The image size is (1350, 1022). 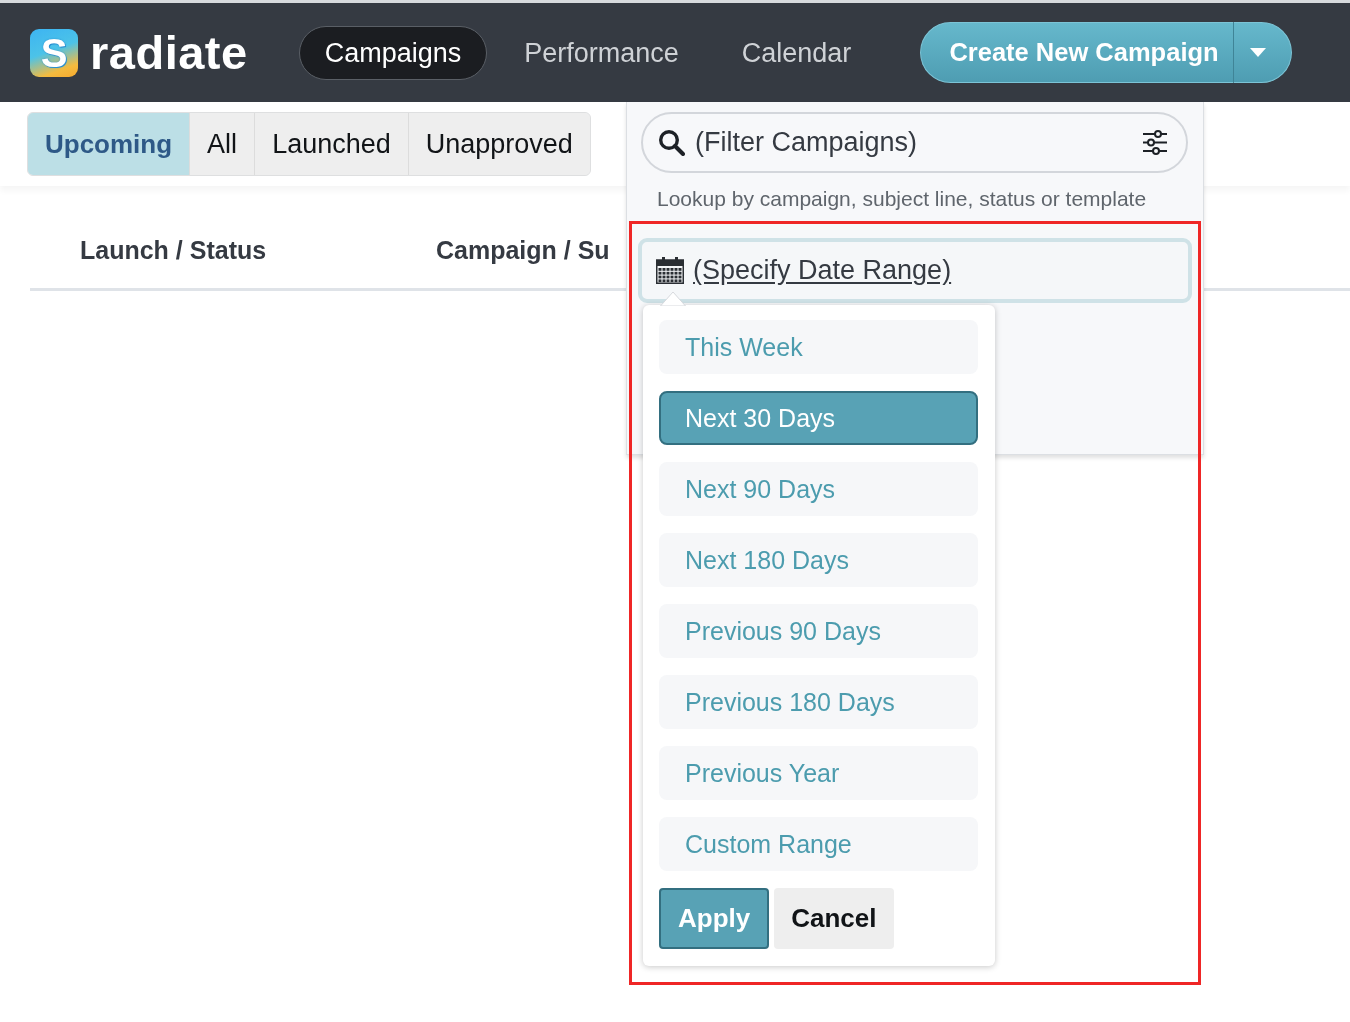 I want to click on status-tab: Upcoming, so click(x=109, y=144).